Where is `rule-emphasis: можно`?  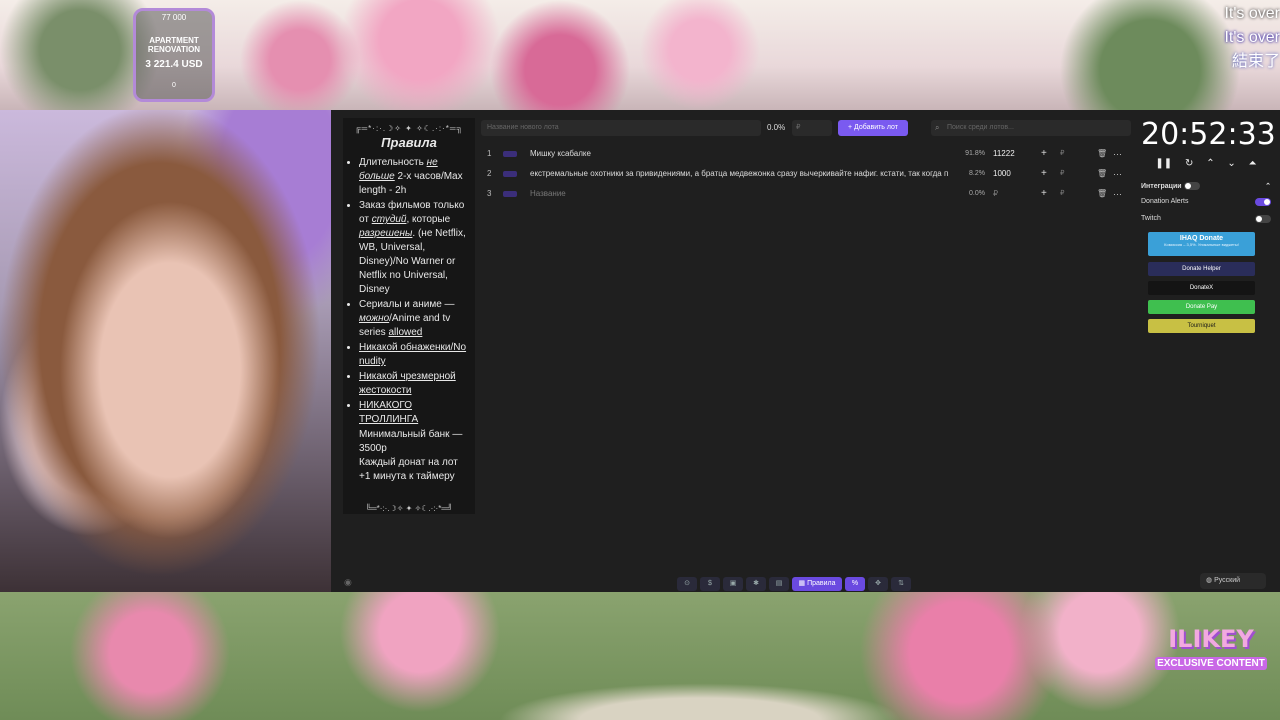
rule-emphasis: можно is located at coordinates (374, 318).